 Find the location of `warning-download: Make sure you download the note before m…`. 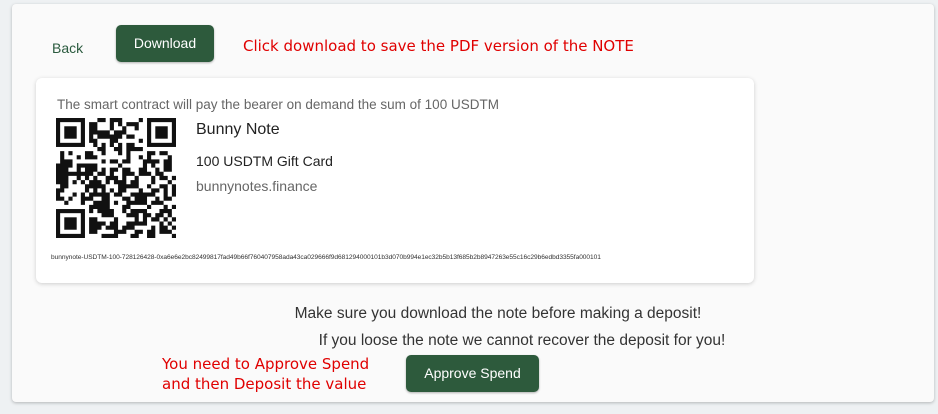

warning-download: Make sure you download the note before m… is located at coordinates (473, 314).